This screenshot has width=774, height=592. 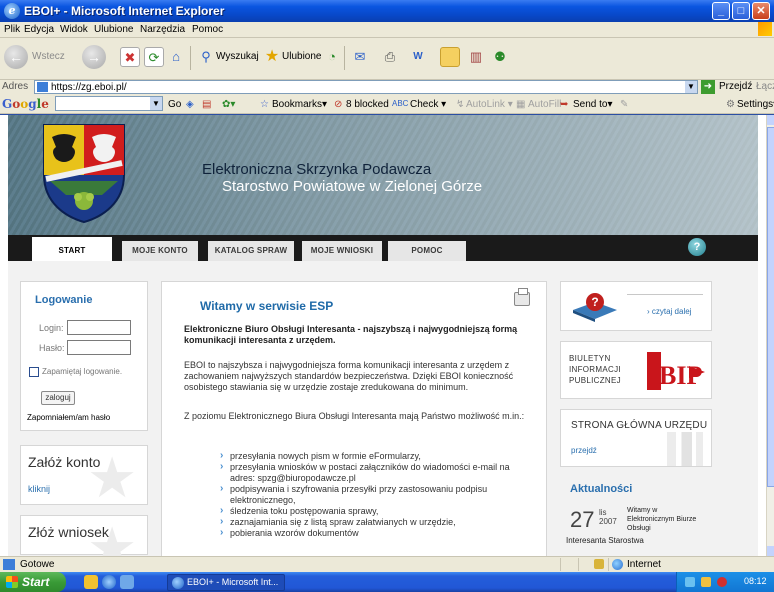 What do you see at coordinates (599, 564) in the screenshot?
I see `lock-icon` at bounding box center [599, 564].